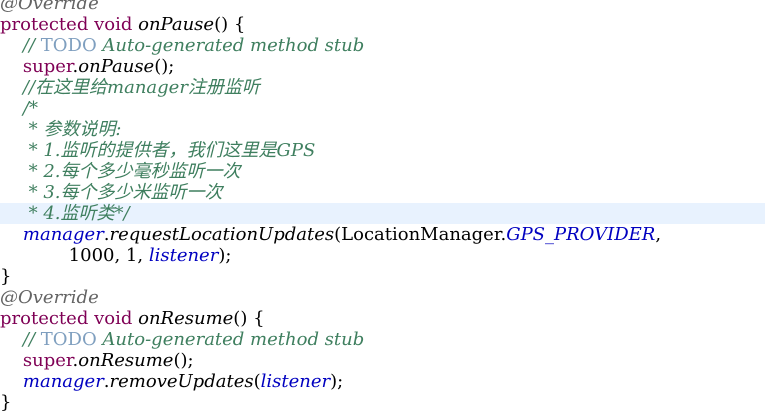 This screenshot has width=765, height=417. Describe the element at coordinates (382, 381) in the screenshot. I see `code-line: manager.removeUpdates(listener);` at that location.